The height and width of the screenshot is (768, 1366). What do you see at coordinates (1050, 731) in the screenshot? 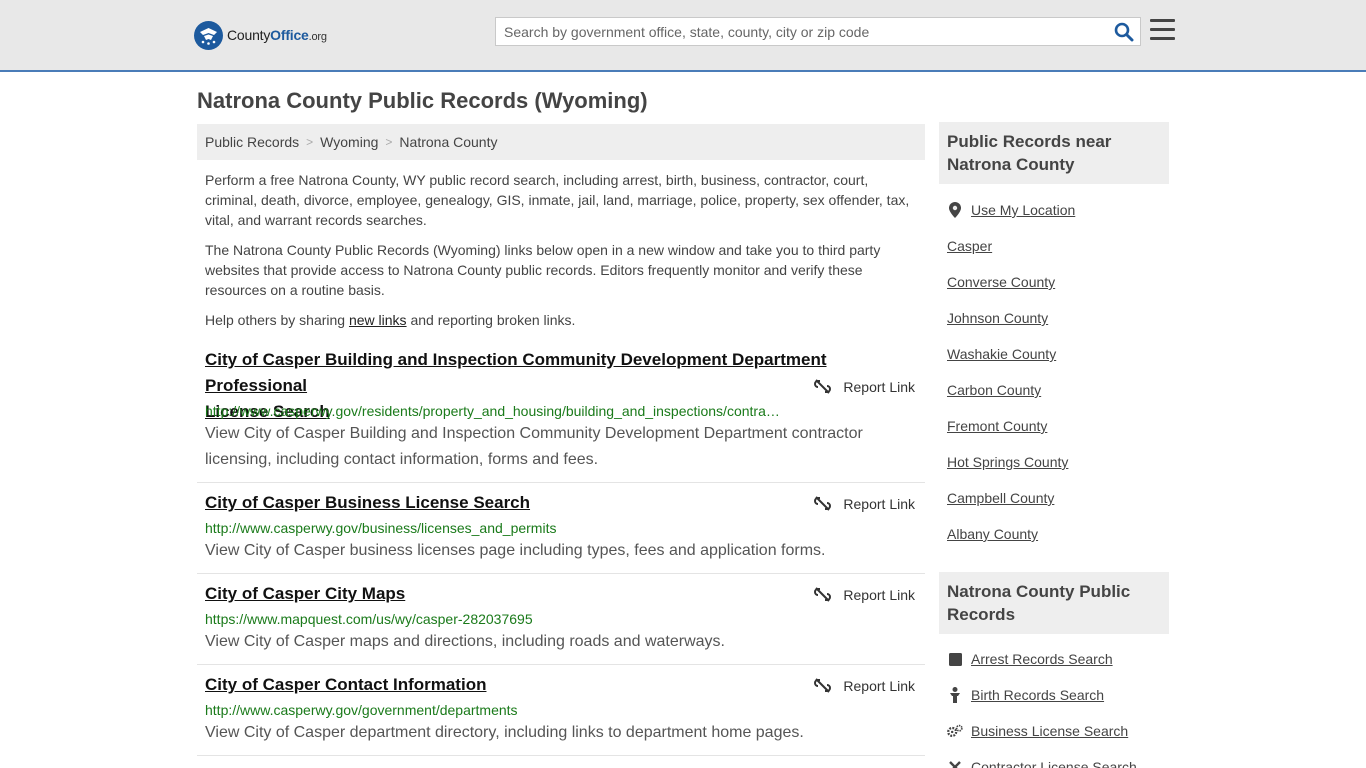
I see `sidebar-item-label: Business License Search` at bounding box center [1050, 731].